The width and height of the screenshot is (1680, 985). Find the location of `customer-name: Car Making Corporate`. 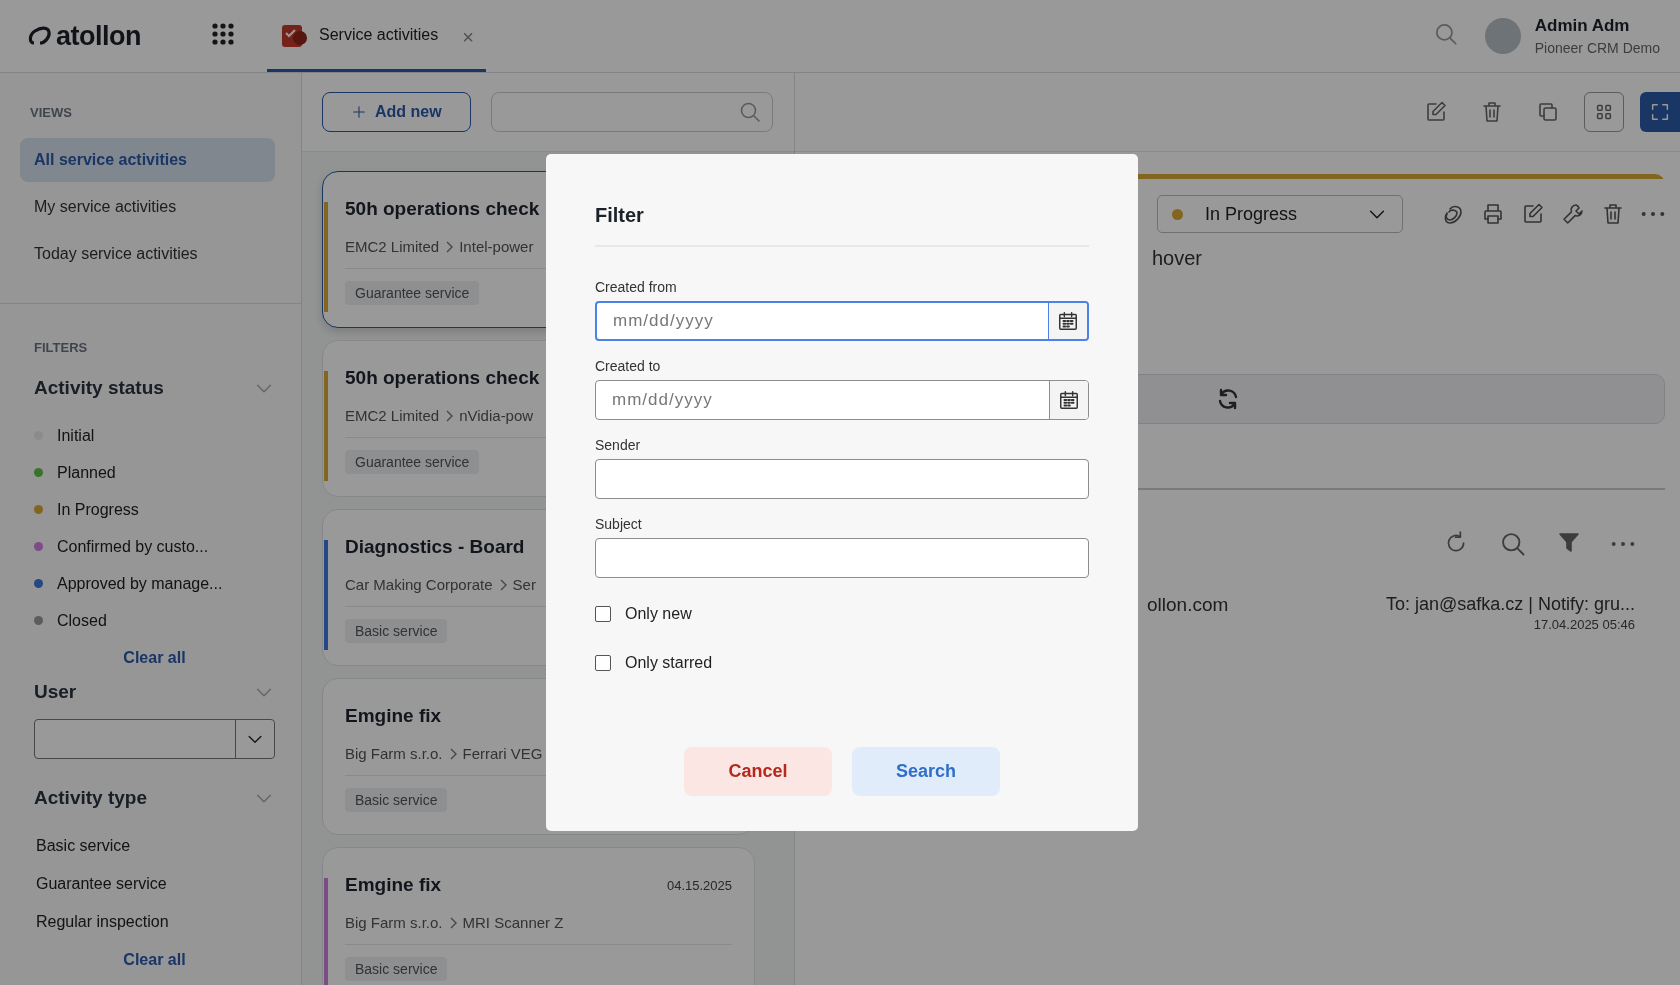

customer-name: Car Making Corporate is located at coordinates (419, 584).